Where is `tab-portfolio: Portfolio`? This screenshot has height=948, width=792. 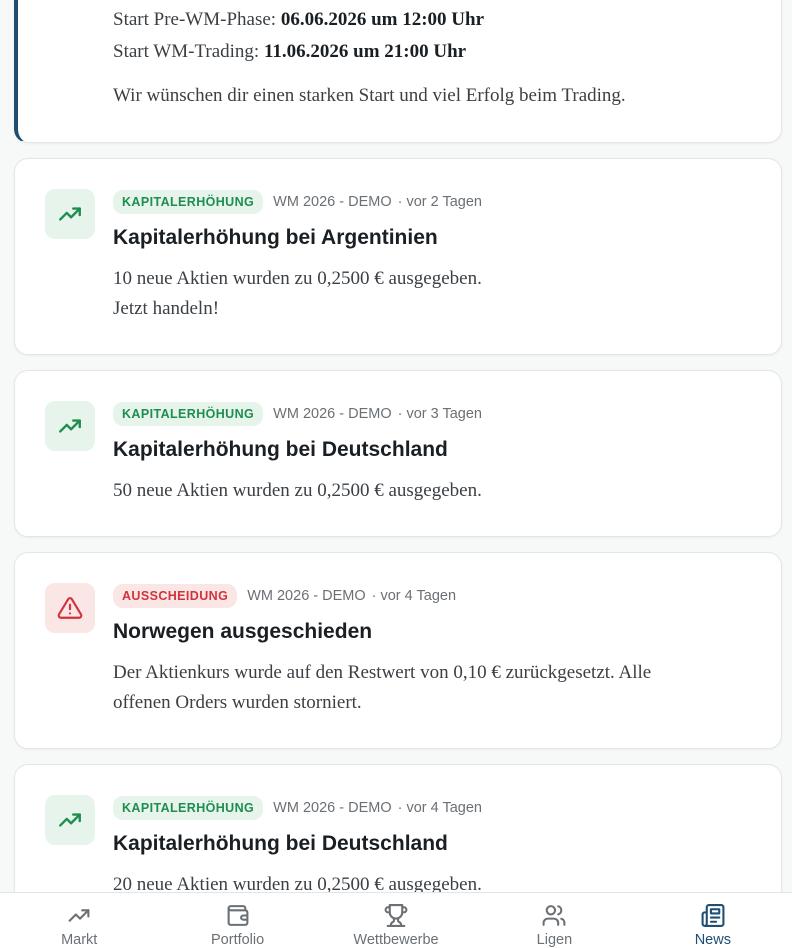
tab-portfolio: Portfolio is located at coordinates (237, 920).